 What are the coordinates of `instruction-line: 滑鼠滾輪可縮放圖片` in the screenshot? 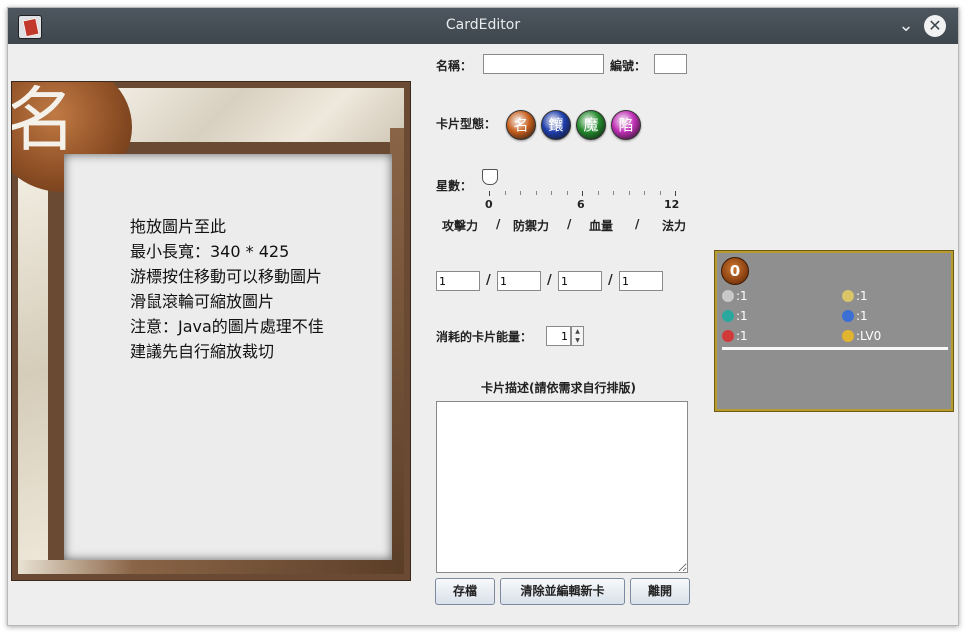 It's located at (202, 301).